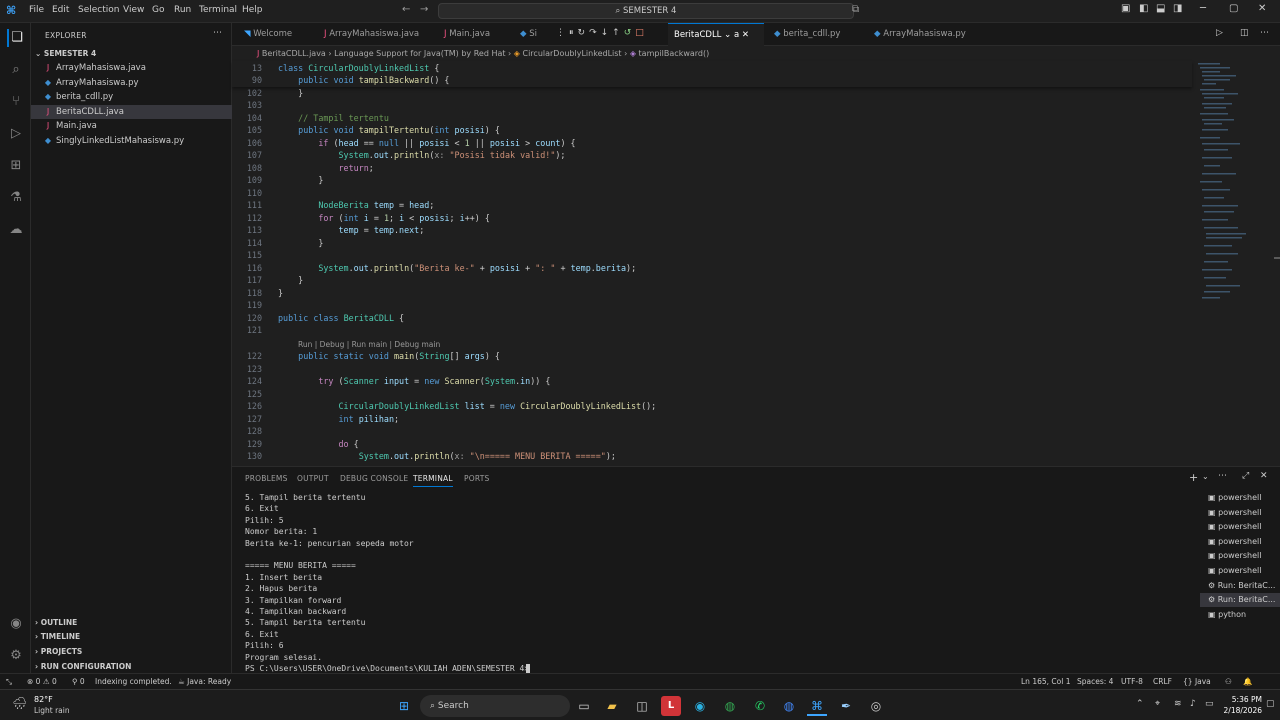 The width and height of the screenshot is (1280, 720). I want to click on tab-main-java: J Main.java, so click(468, 34).